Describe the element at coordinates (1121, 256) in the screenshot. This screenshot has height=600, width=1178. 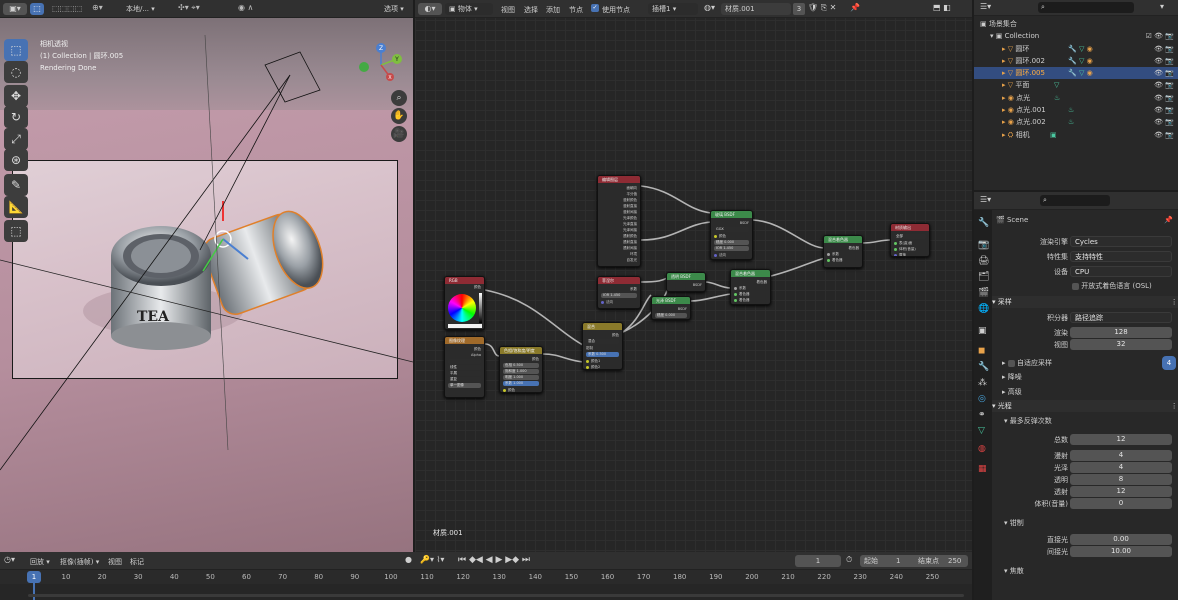
I see `feature-set-dropdown: 支持特性` at that location.